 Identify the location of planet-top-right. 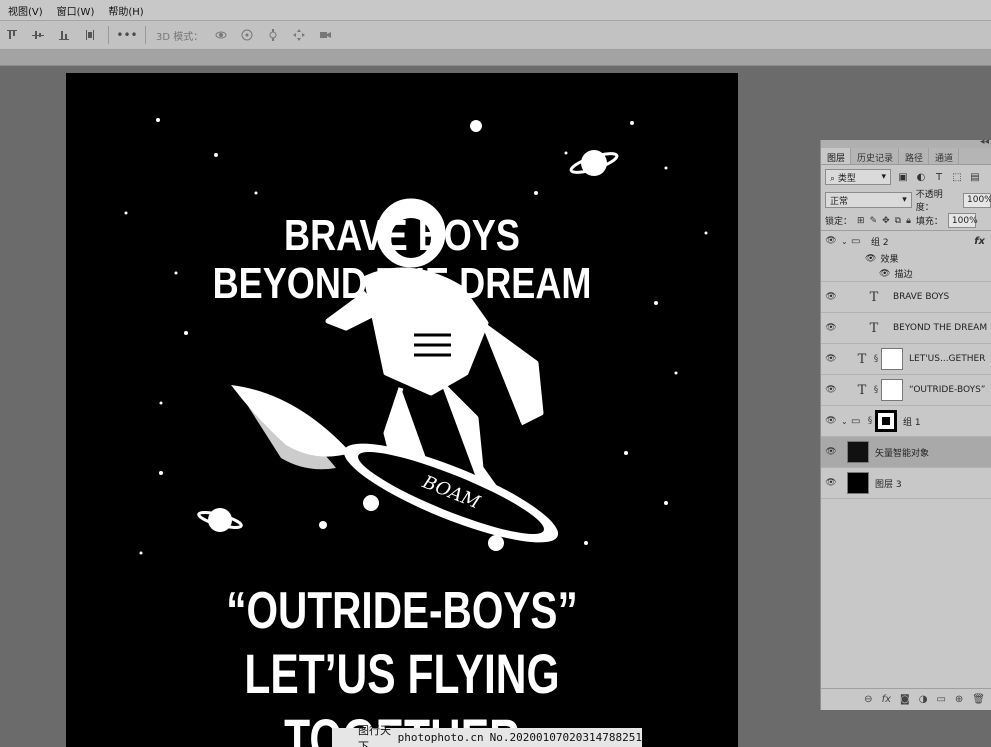
(594, 163).